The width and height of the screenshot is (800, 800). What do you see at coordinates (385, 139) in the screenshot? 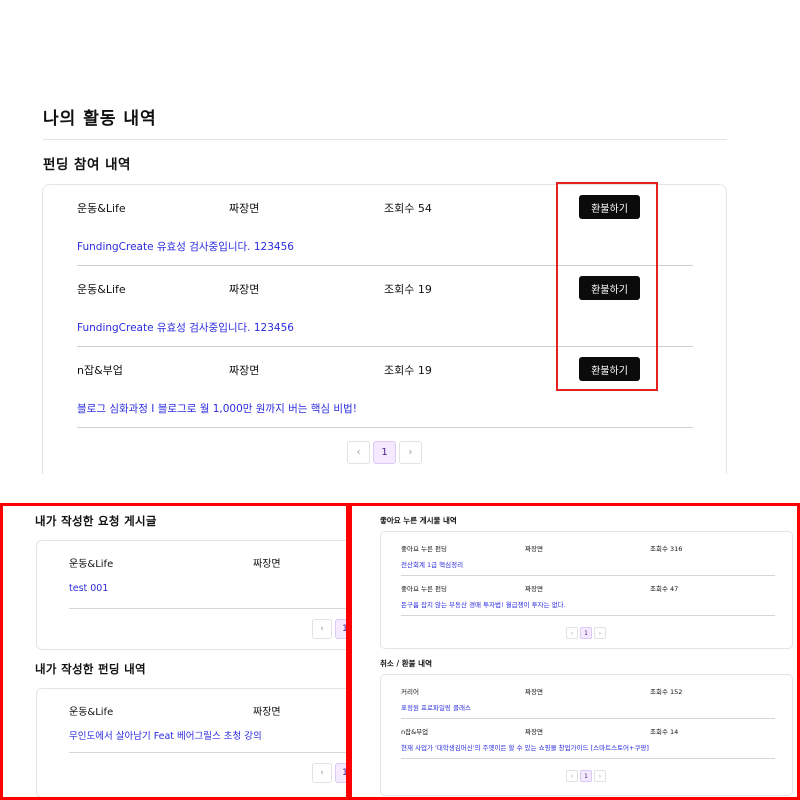
I see `title-divider` at bounding box center [385, 139].